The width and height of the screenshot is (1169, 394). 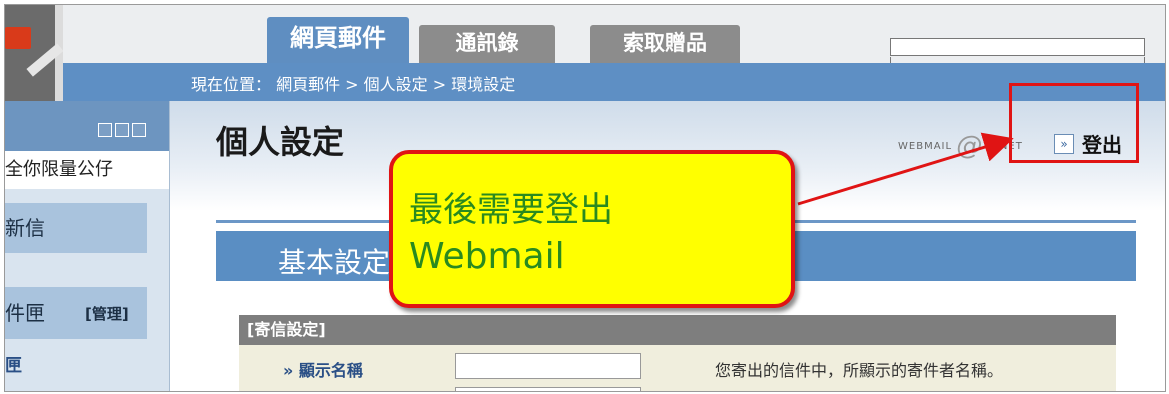 I want to click on annotation-callout: 最後需要登出 Webmail, so click(x=592, y=229).